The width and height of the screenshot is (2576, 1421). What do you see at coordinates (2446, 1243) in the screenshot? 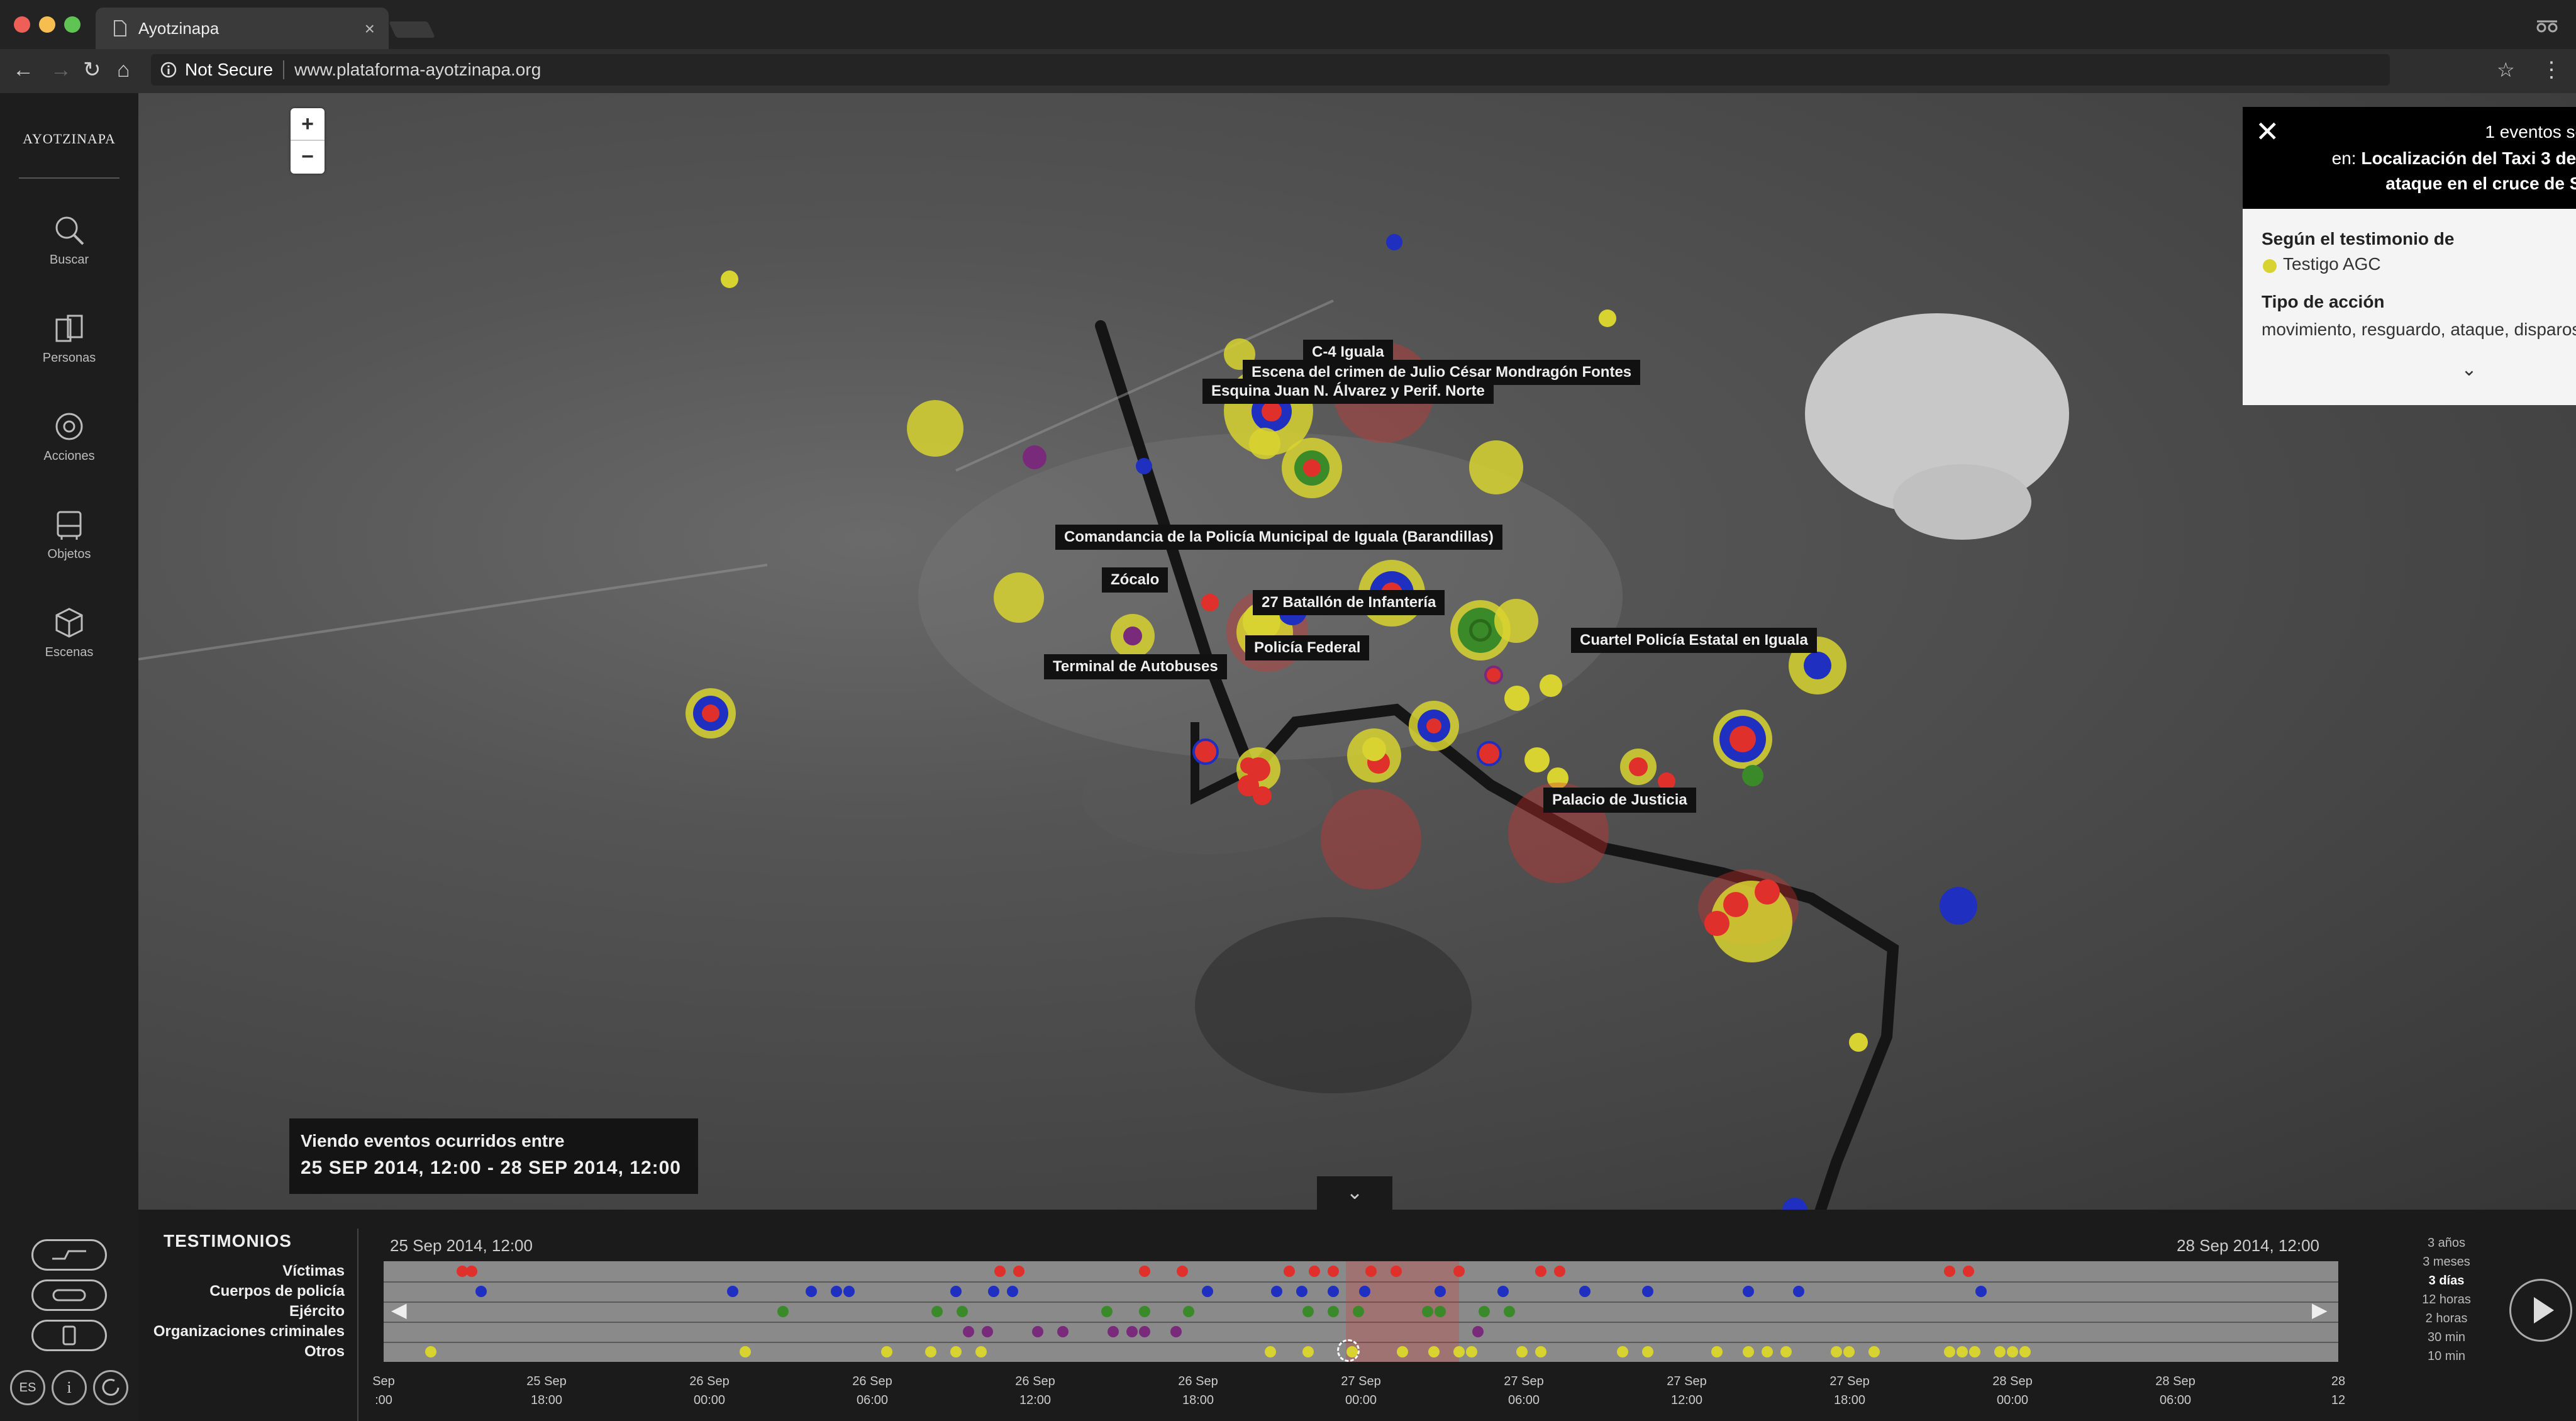
I see `zoom-level-option: 3 años` at bounding box center [2446, 1243].